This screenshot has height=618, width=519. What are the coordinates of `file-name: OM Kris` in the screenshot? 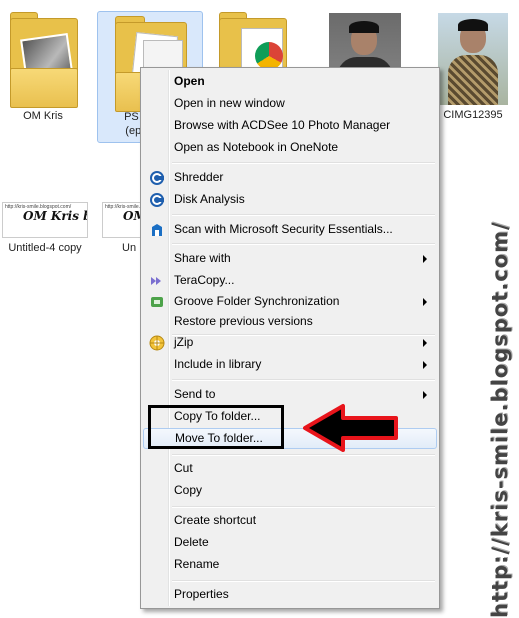 It's located at (43, 116).